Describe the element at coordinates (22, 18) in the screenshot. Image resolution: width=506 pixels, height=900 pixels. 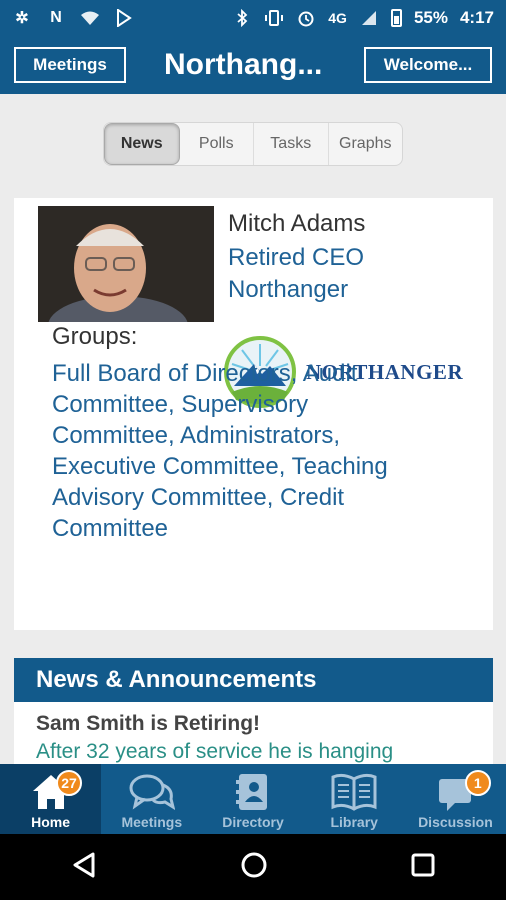
I see `pinwheel-icon: ✲` at that location.